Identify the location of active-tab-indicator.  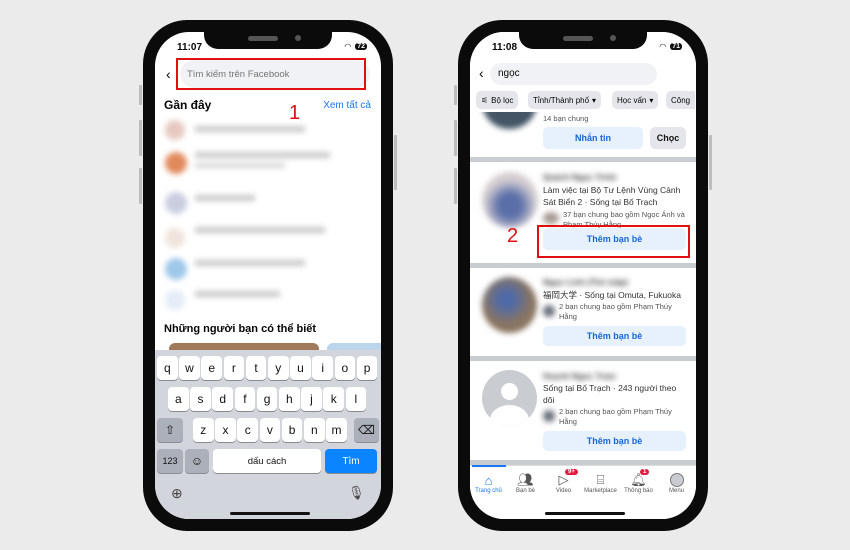
(489, 466).